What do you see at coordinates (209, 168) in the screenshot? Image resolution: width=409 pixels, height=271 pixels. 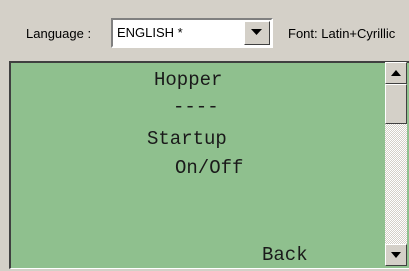 I see `lcd-line-4: On/Off` at bounding box center [209, 168].